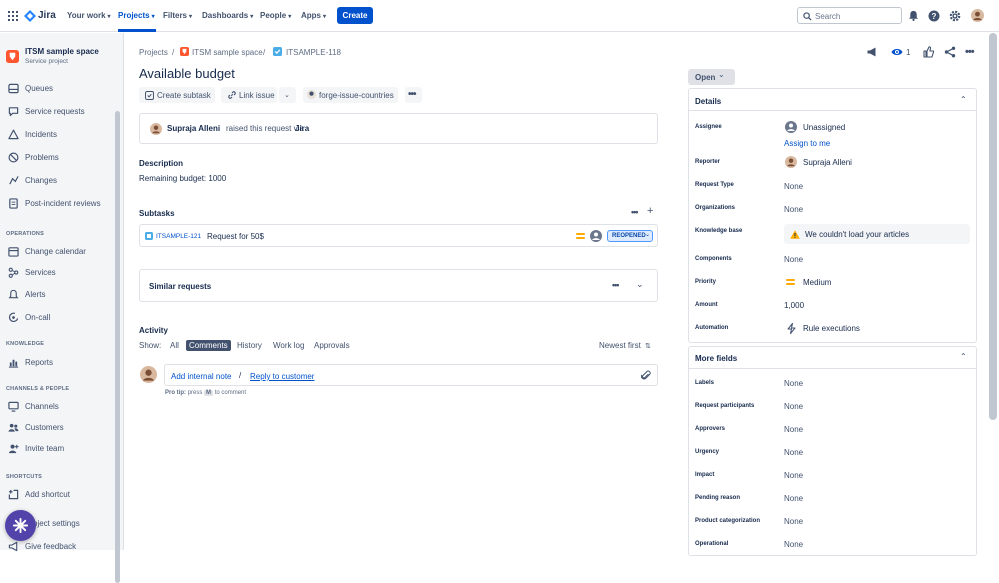 The width and height of the screenshot is (999, 583). I want to click on sidebar-item-label: Queues, so click(39, 88).